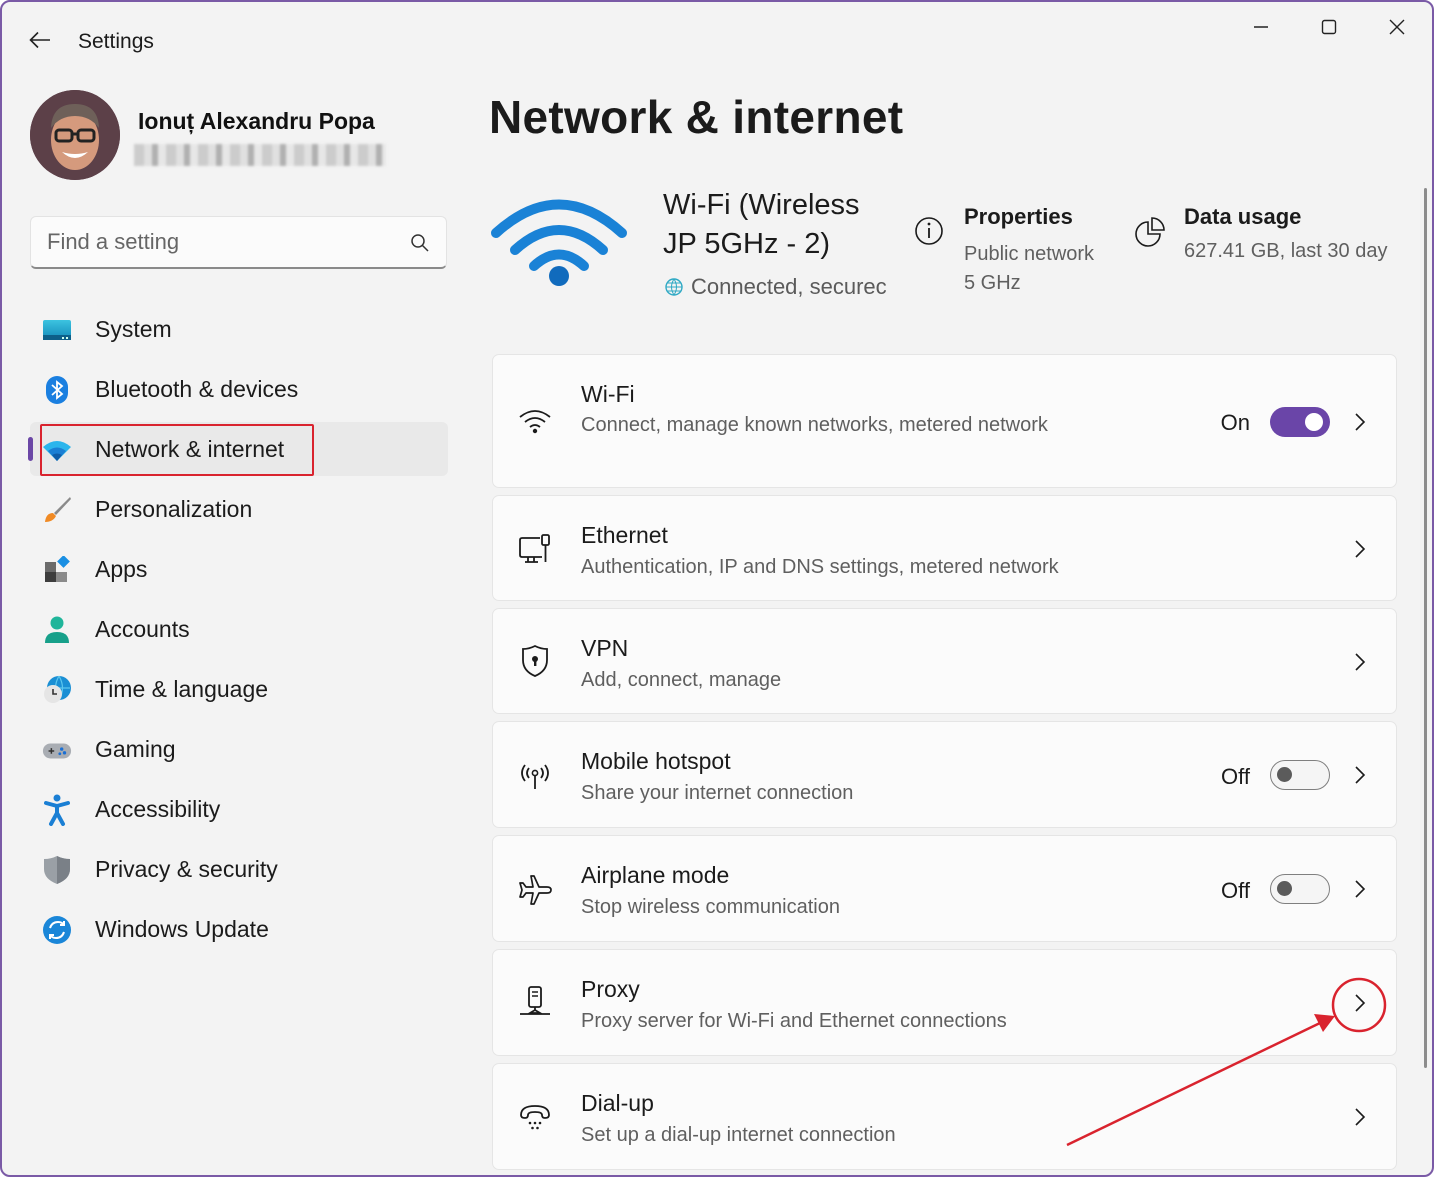 Image resolution: width=1434 pixels, height=1177 pixels. What do you see at coordinates (239, 509) in the screenshot?
I see `sidebar-item-personalization: Personalization` at bounding box center [239, 509].